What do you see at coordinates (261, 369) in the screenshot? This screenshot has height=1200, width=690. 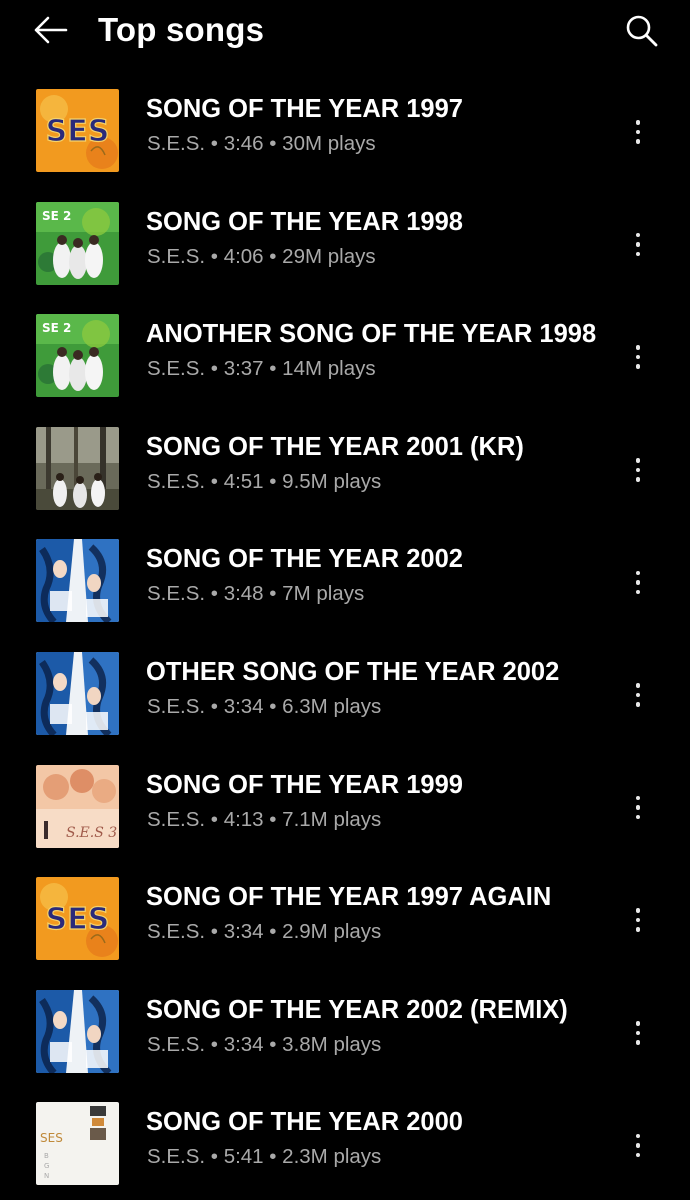 I see `song-meta: S.E.S. • 3:37 • 14M plays` at bounding box center [261, 369].